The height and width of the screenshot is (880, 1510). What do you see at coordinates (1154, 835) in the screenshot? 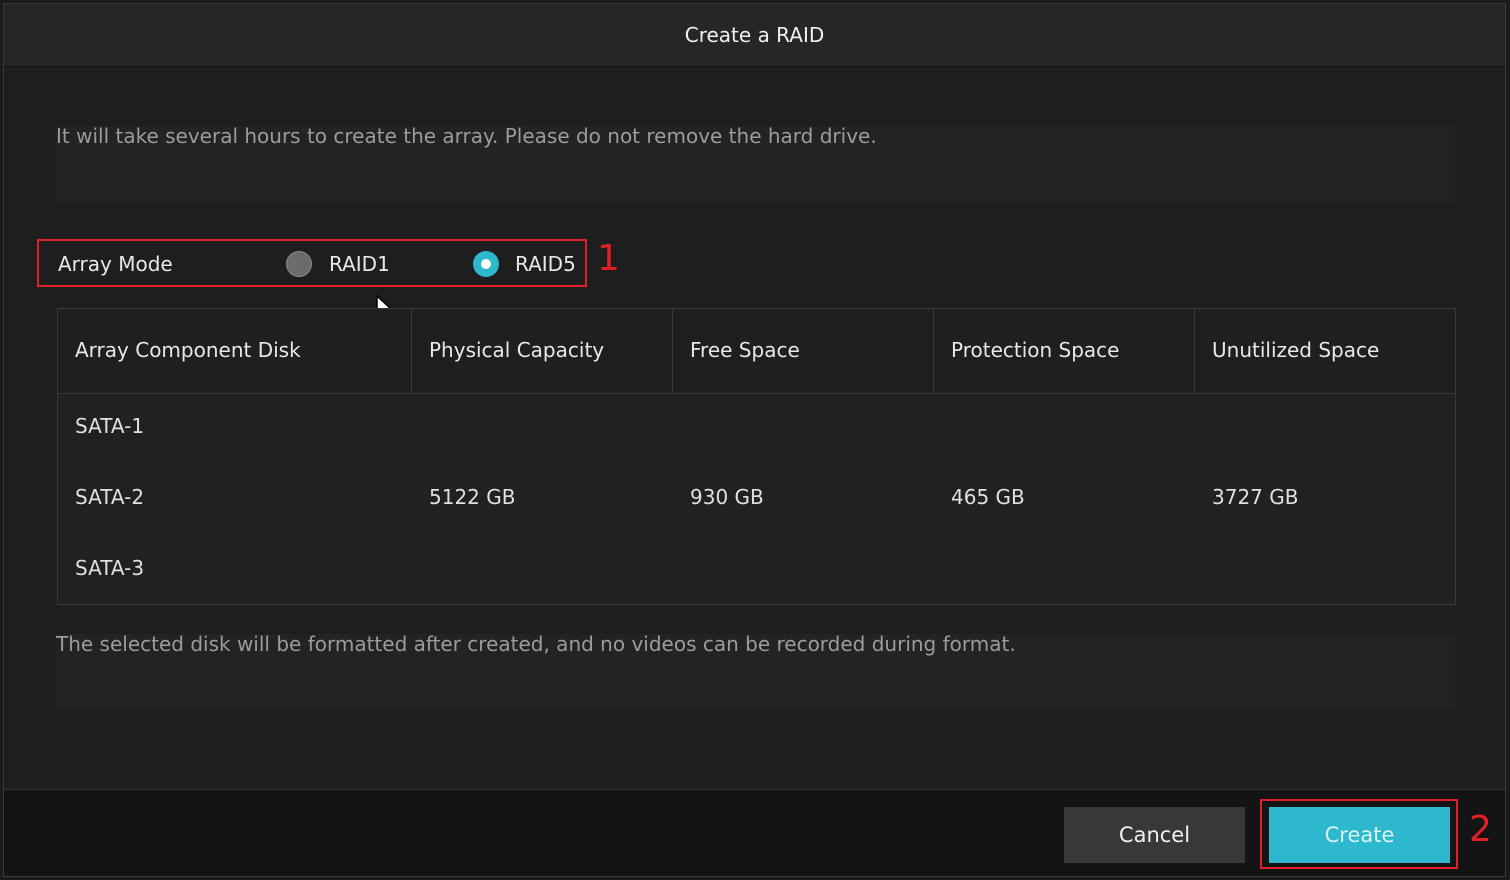
I see `cancel-button: Cancel` at bounding box center [1154, 835].